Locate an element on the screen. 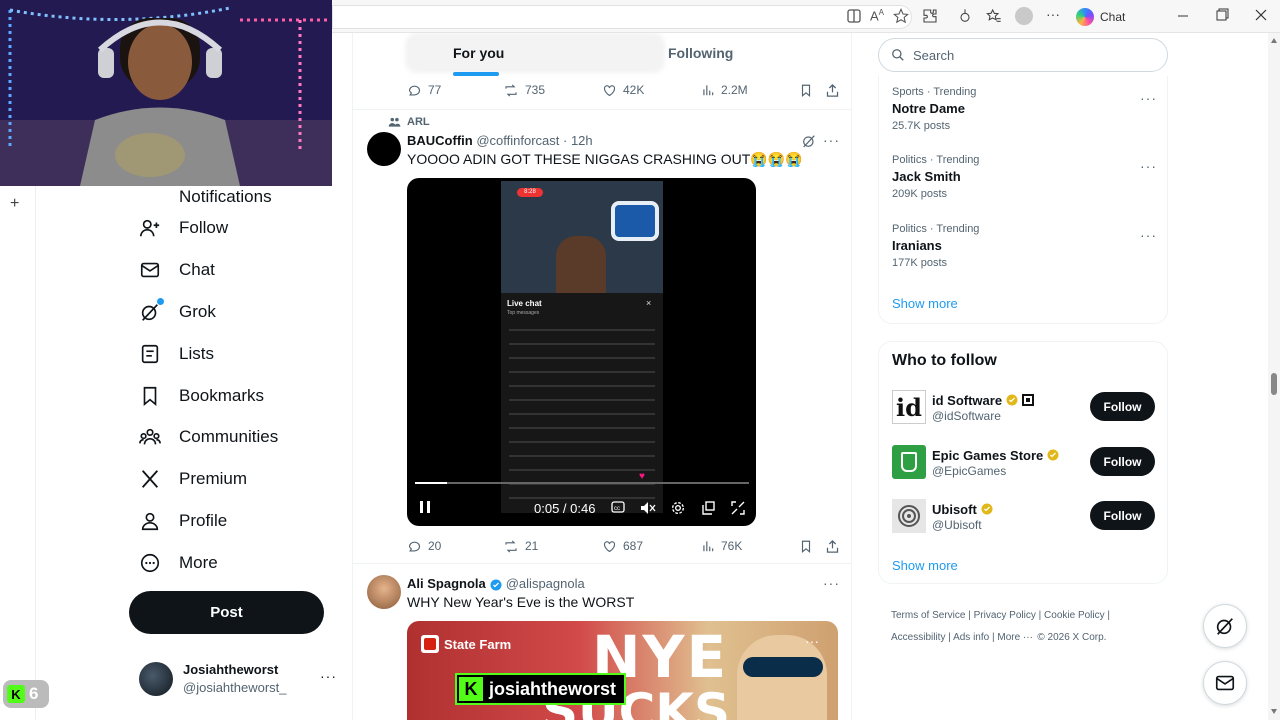  nav-item-lists: Lists is located at coordinates (176, 354).